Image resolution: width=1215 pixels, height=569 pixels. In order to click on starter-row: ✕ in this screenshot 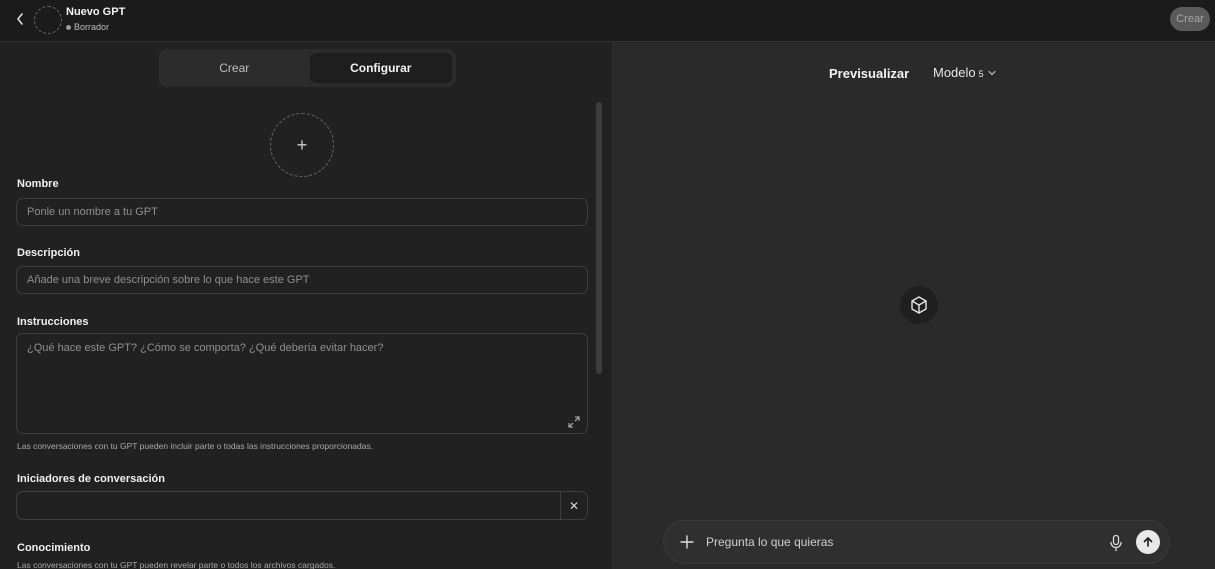, I will do `click(302, 505)`.